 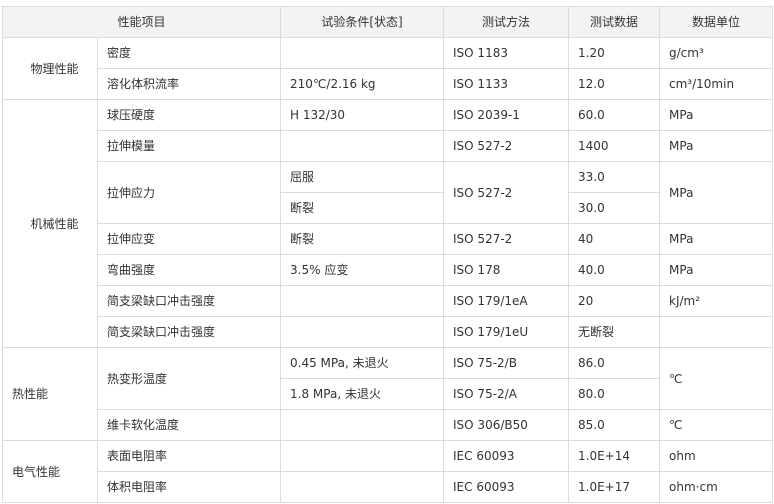 What do you see at coordinates (716, 487) in the screenshot?
I see `property-unit: ohm·cm` at bounding box center [716, 487].